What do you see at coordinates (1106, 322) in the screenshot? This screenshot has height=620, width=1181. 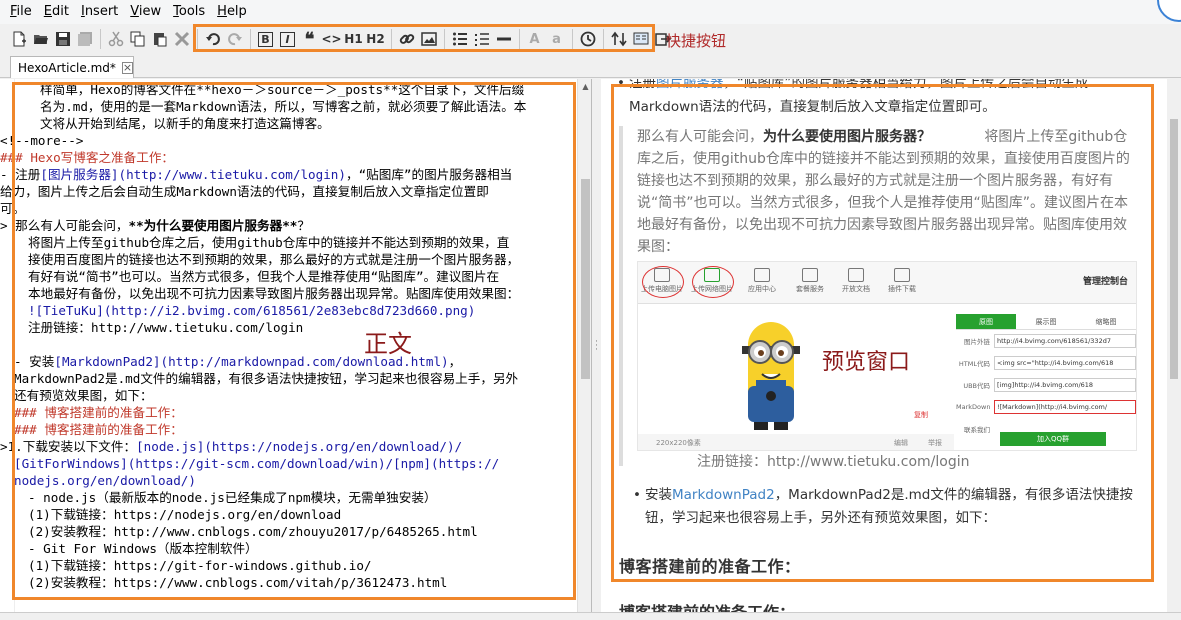 I see `panel-tab-thumb: 缩略图` at bounding box center [1106, 322].